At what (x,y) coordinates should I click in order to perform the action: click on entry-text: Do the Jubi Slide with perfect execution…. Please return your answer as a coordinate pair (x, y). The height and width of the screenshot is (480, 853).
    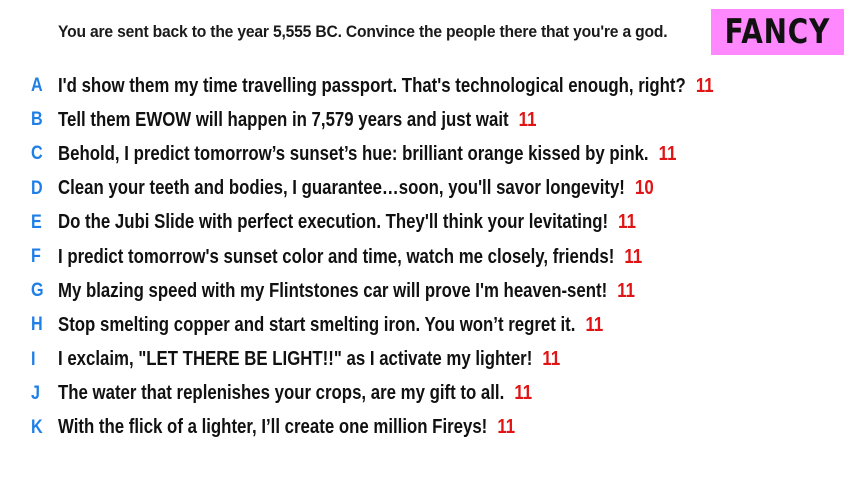
    Looking at the image, I should click on (333, 222).